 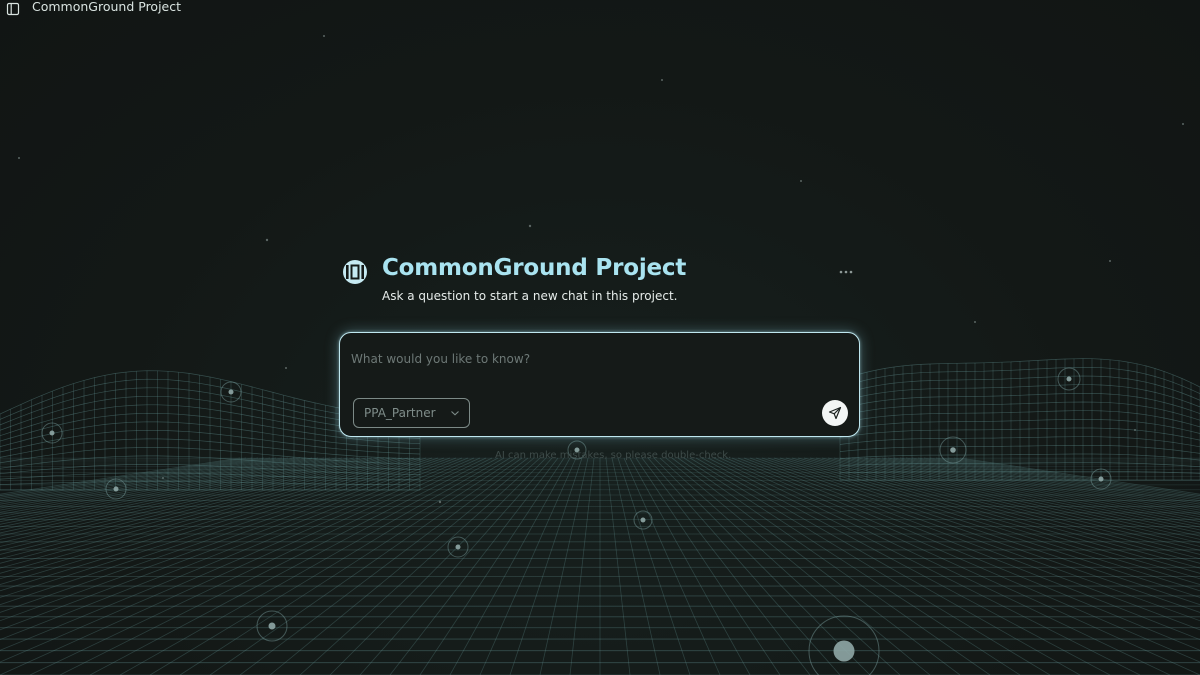 What do you see at coordinates (599, 384) in the screenshot?
I see `chat-composer: PPA_Partner` at bounding box center [599, 384].